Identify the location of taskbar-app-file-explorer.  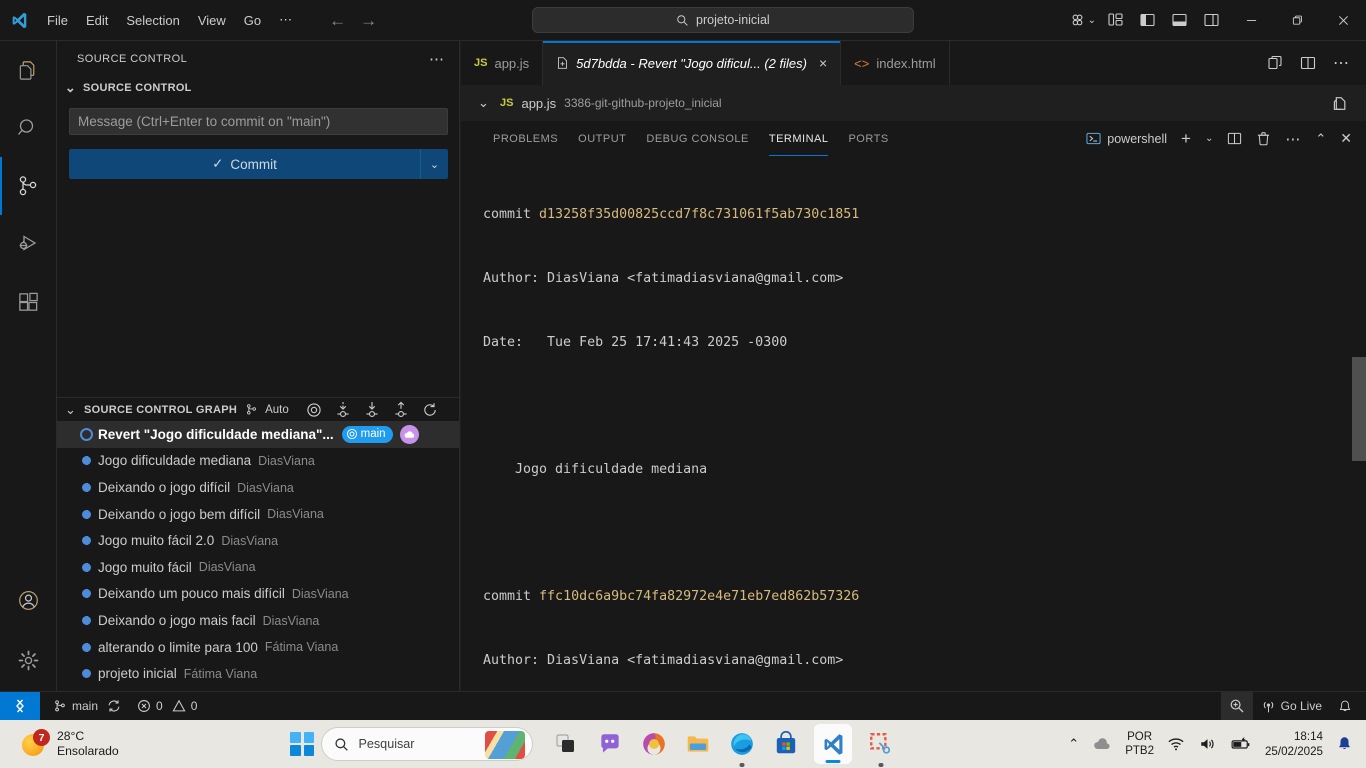
(697, 744).